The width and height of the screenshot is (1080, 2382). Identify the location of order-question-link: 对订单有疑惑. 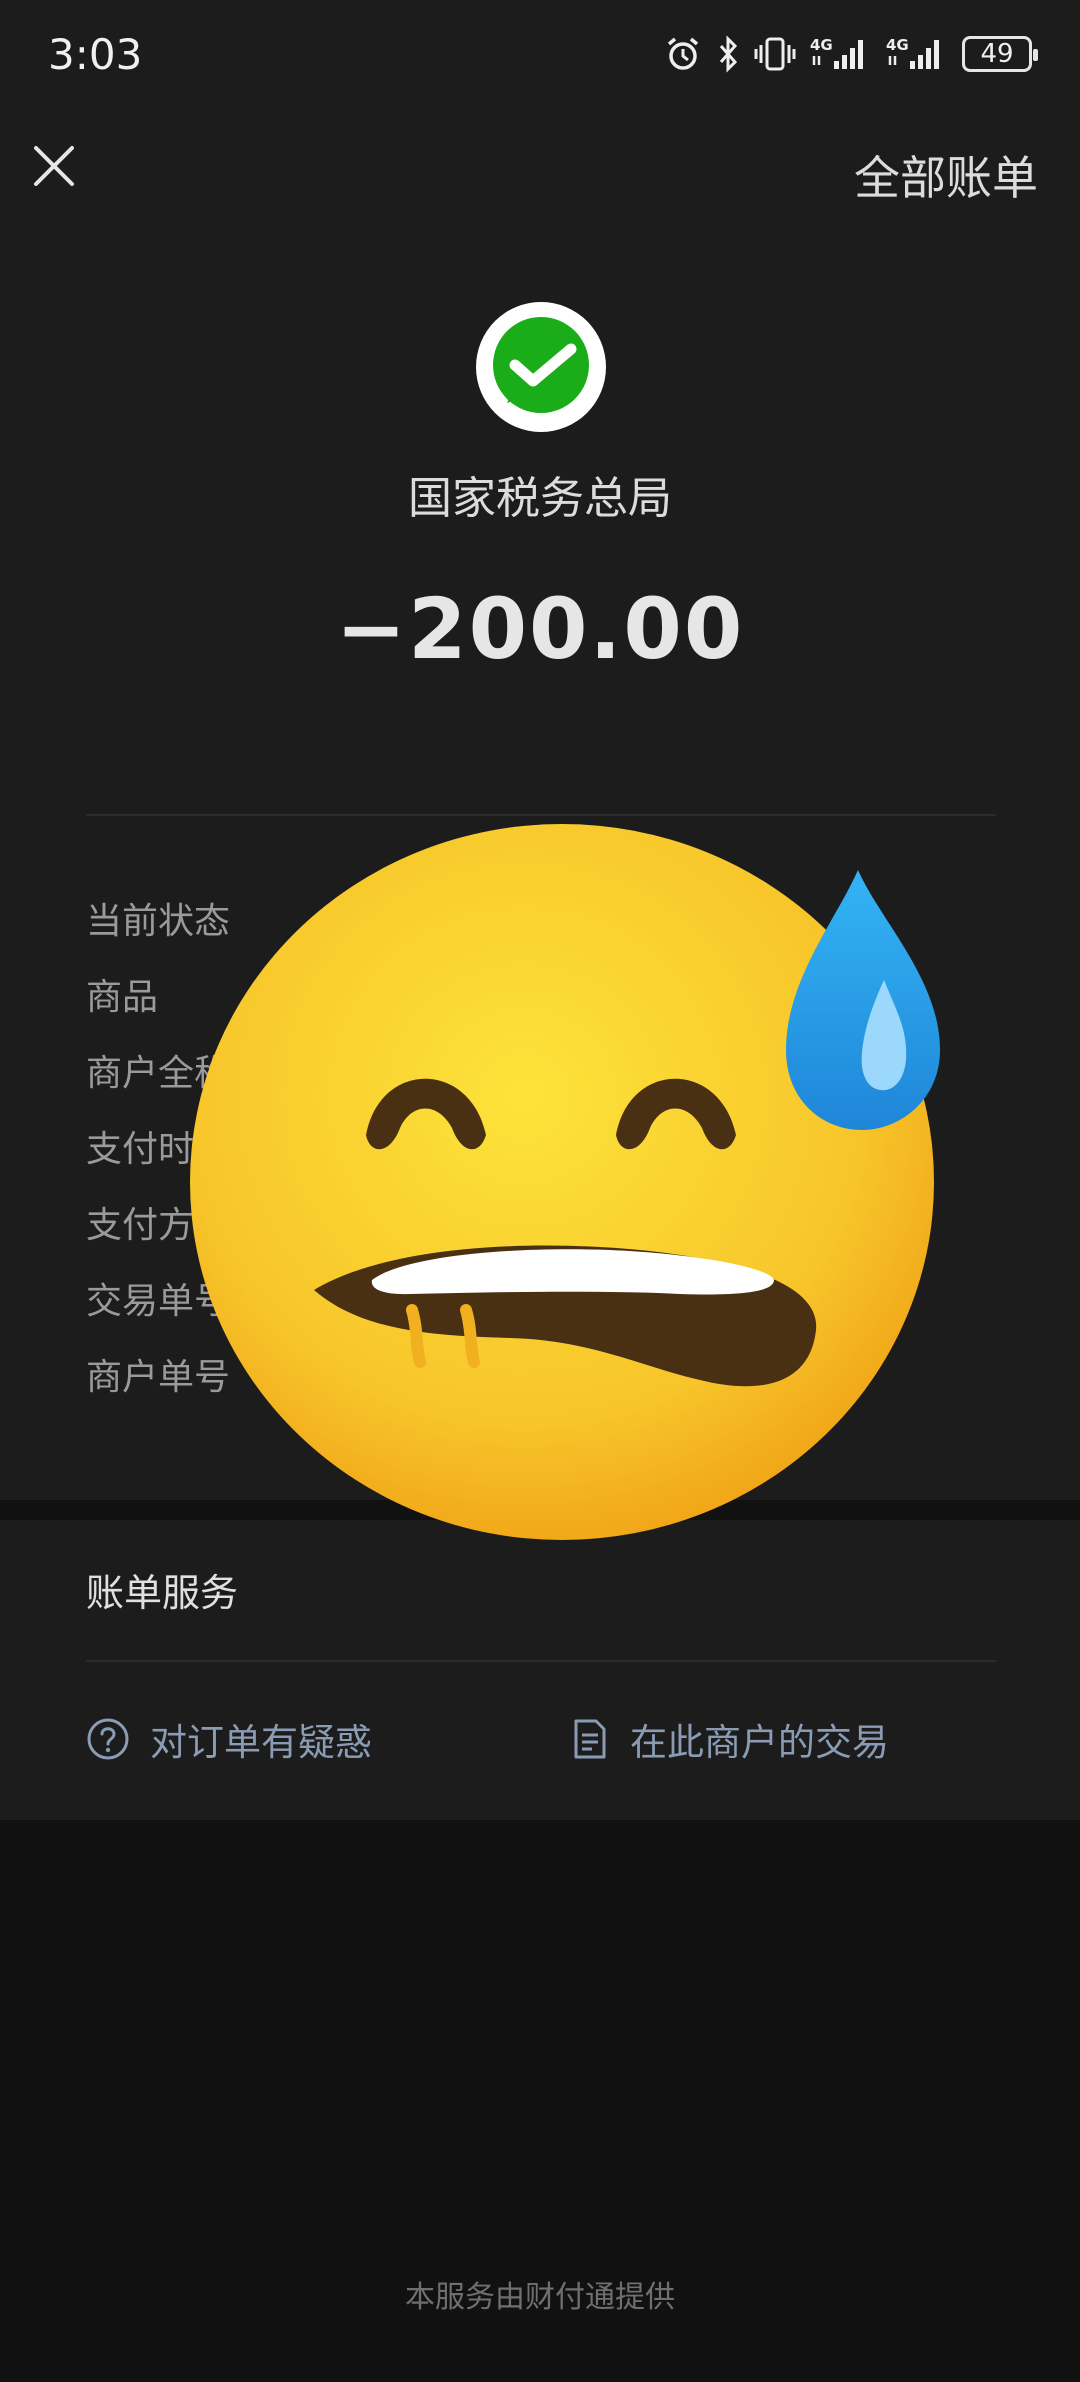
(229, 1739).